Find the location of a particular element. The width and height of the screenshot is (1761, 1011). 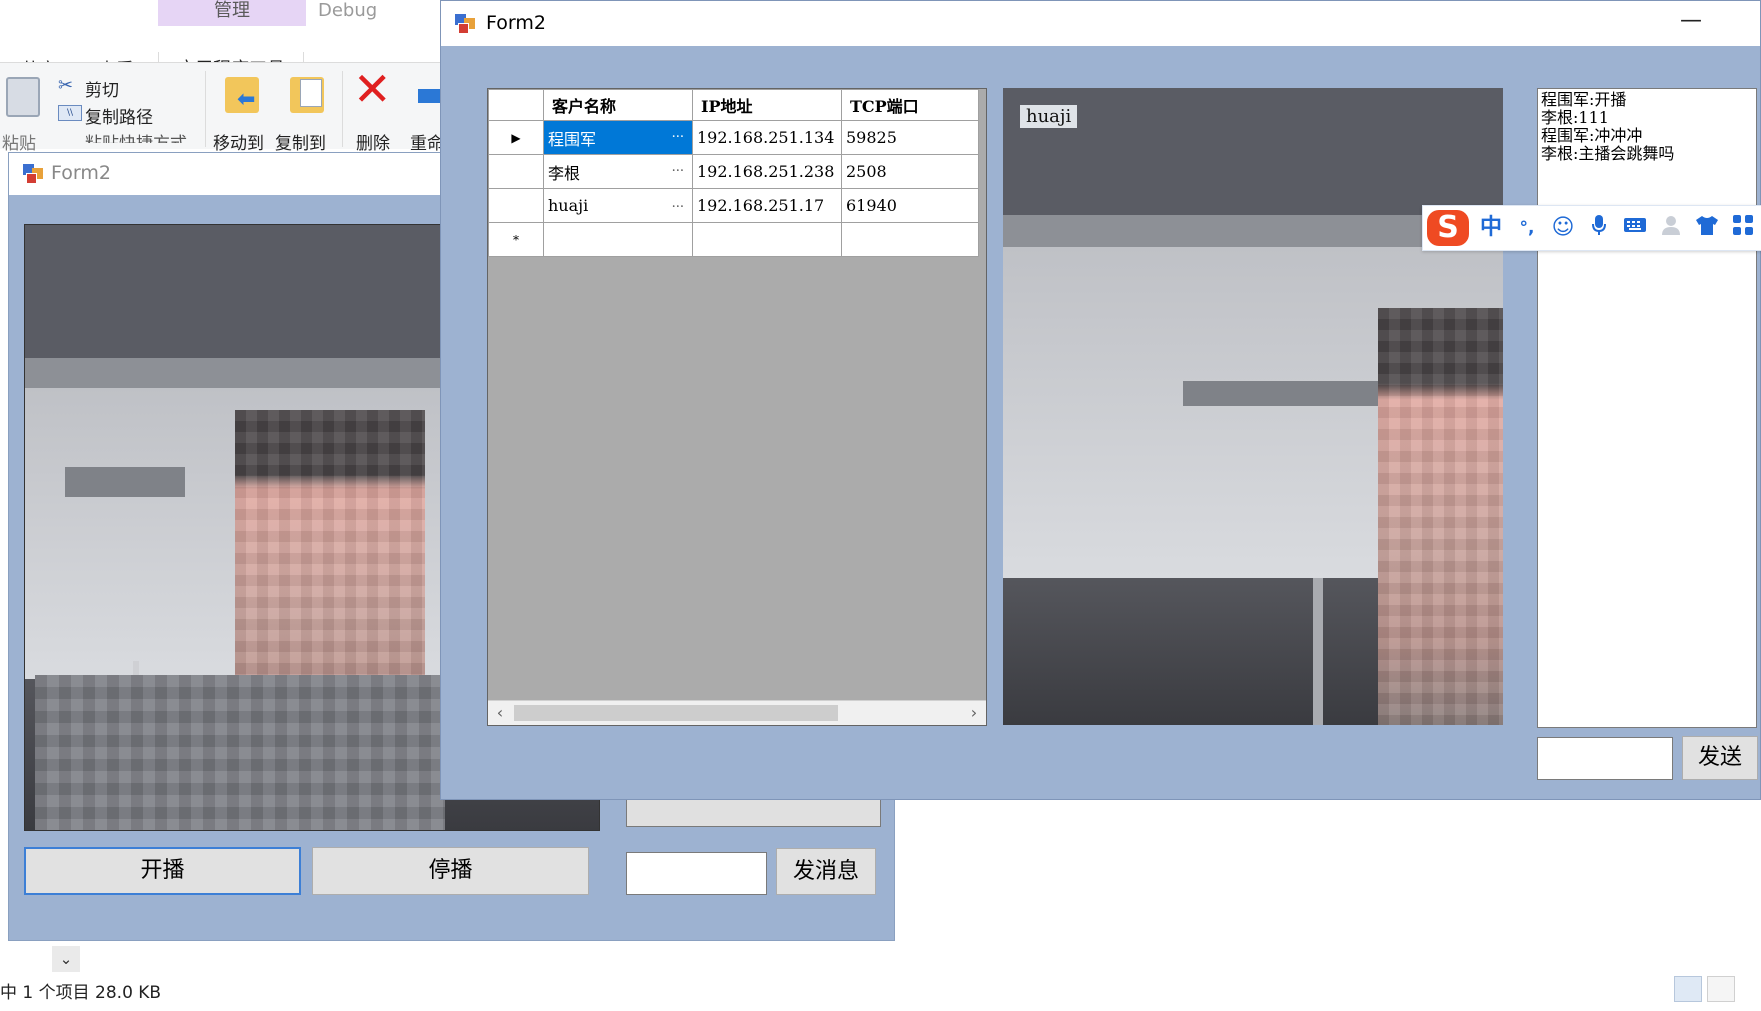

send-button: 发送 is located at coordinates (1720, 758).